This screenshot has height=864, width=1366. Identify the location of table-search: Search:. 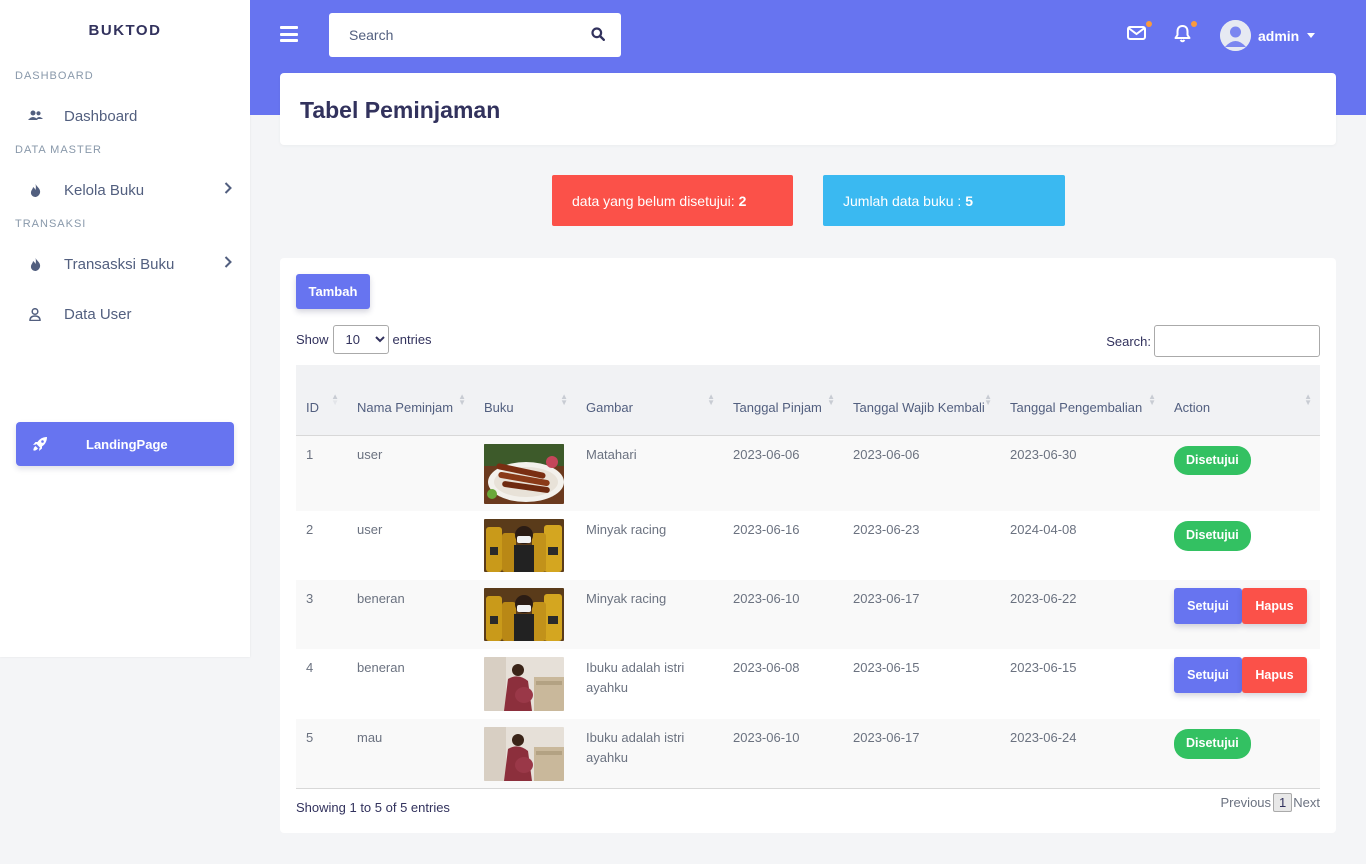
(1213, 341).